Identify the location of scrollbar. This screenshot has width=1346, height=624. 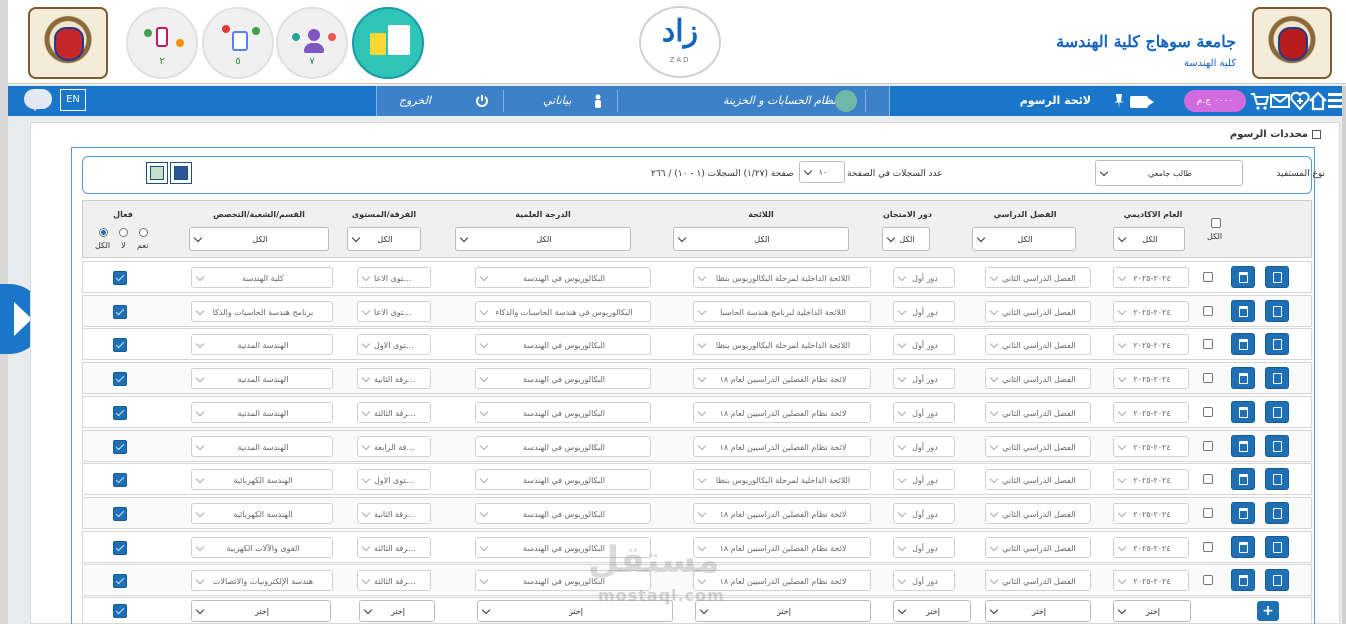
(1344, 355).